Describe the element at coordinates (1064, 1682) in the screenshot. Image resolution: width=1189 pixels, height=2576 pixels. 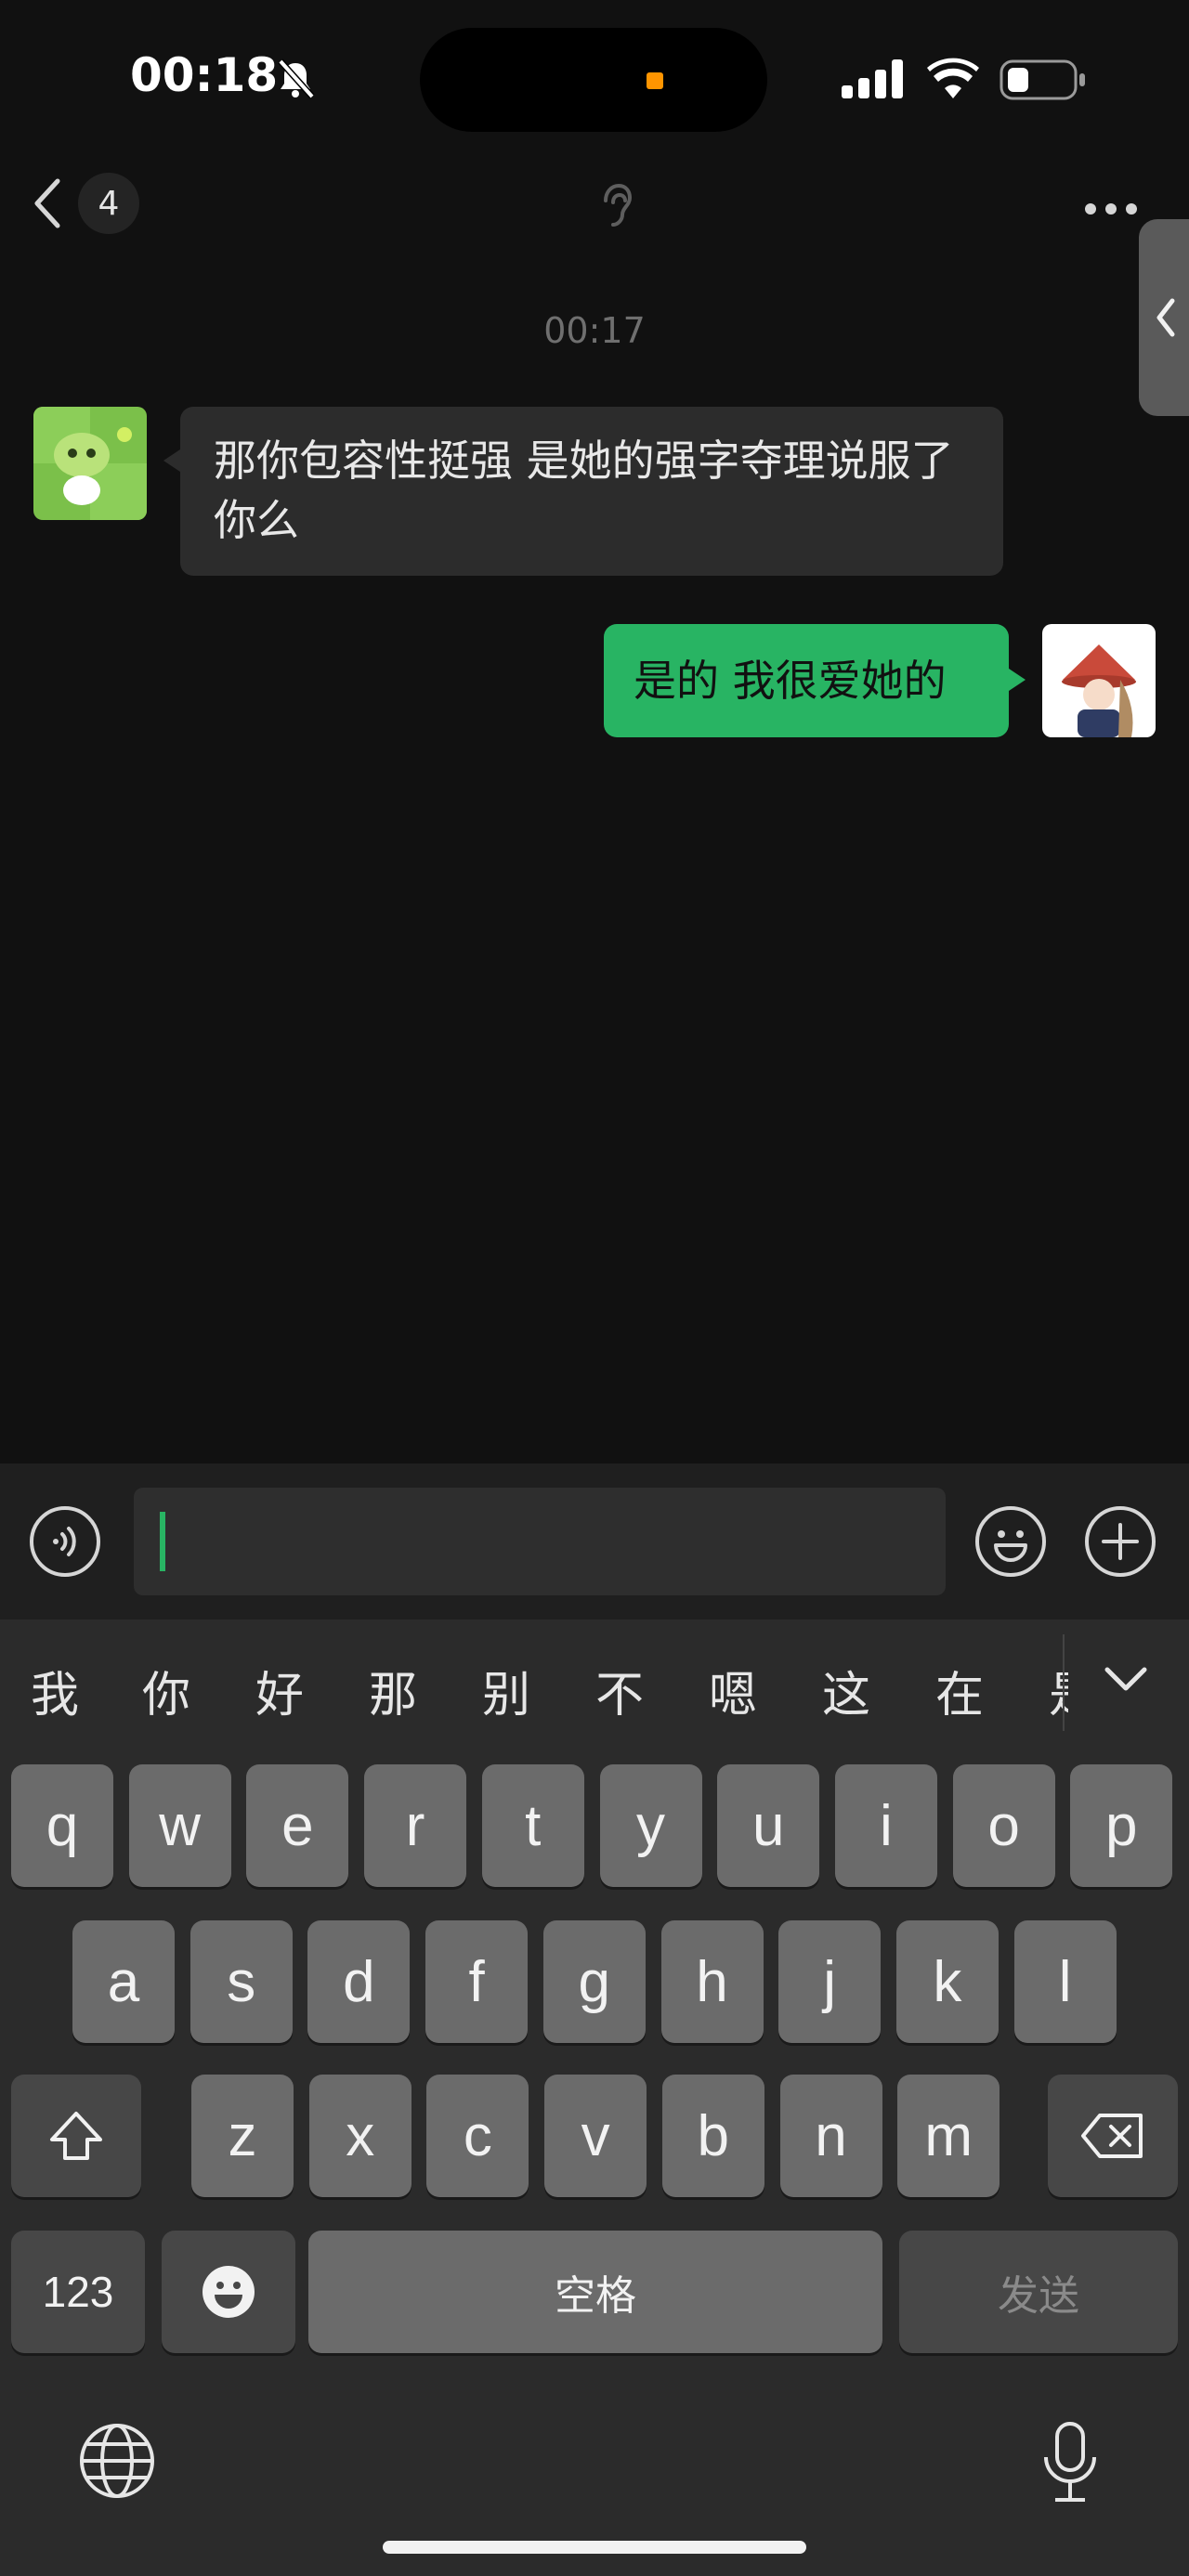
I see `candidate-divider` at that location.